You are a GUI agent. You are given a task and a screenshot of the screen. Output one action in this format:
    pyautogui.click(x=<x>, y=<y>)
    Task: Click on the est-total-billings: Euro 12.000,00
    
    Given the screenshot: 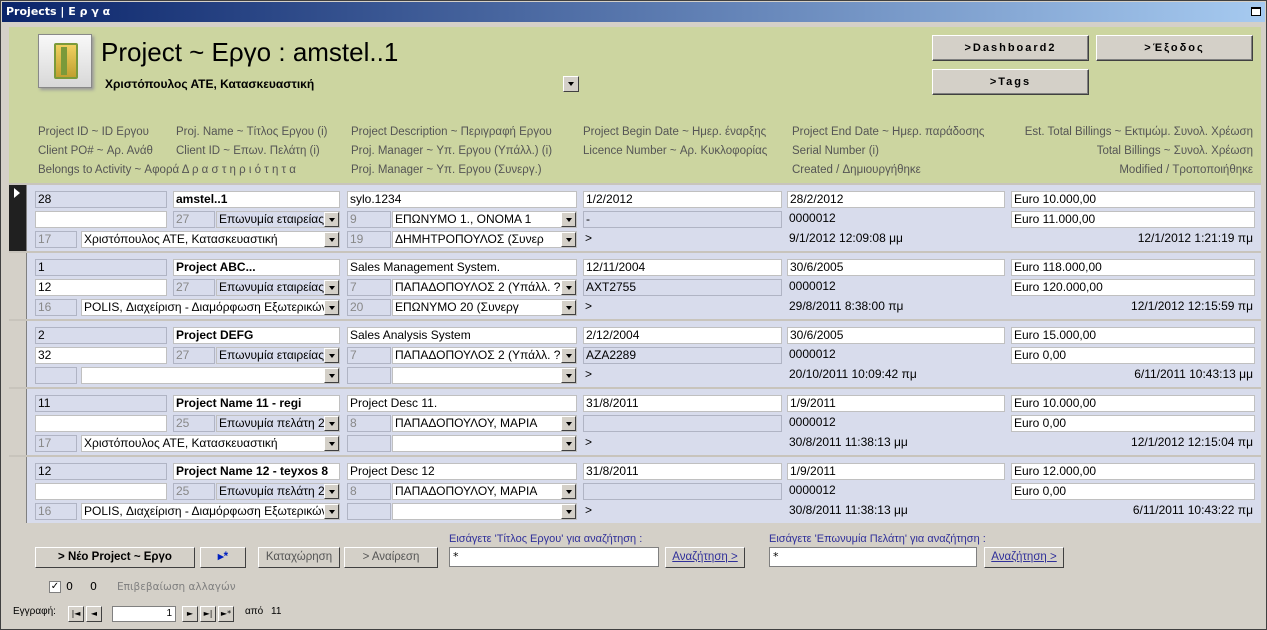 What is the action you would take?
    pyautogui.click(x=1133, y=471)
    